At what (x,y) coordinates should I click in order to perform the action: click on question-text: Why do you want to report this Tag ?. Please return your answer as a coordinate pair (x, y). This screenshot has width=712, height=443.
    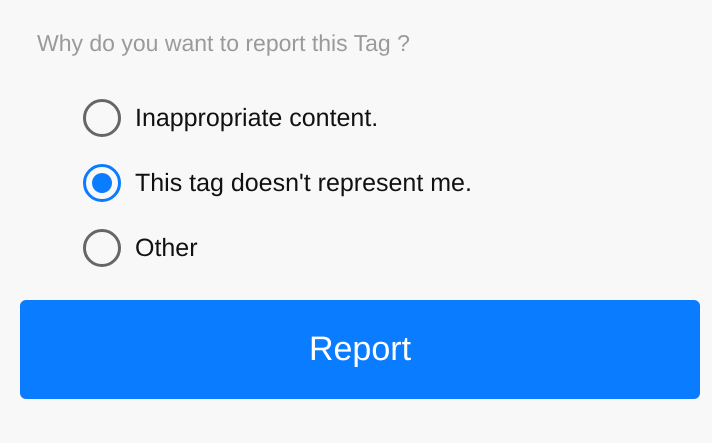
    Looking at the image, I should click on (224, 43).